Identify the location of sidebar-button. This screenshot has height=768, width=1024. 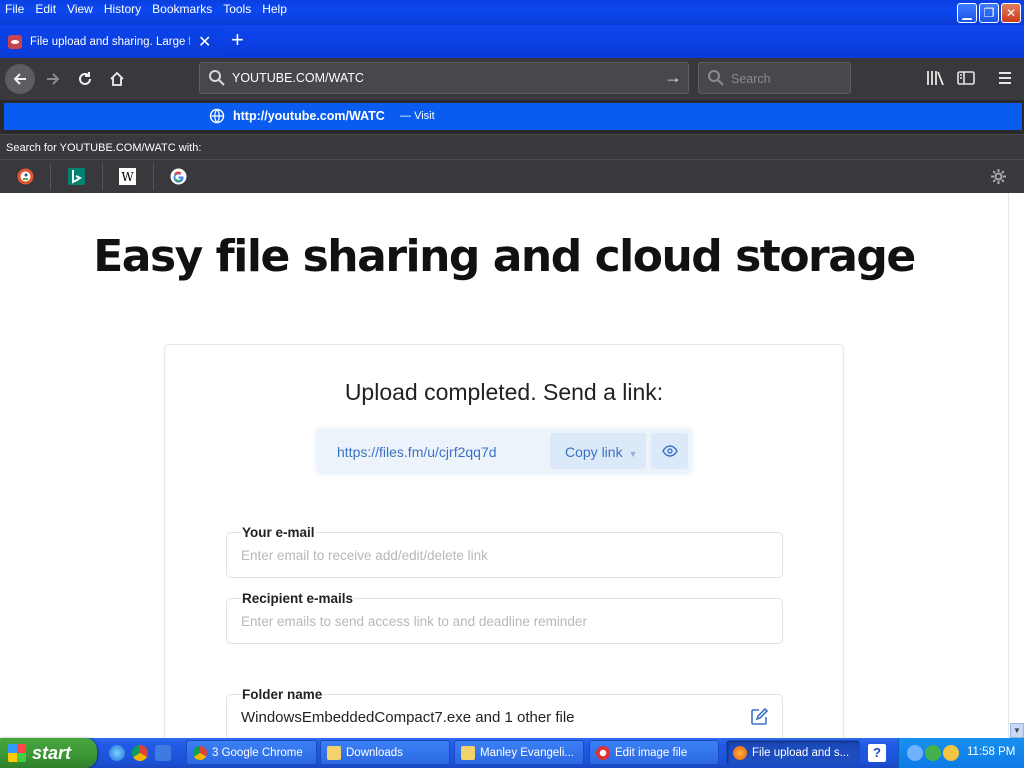
(966, 80).